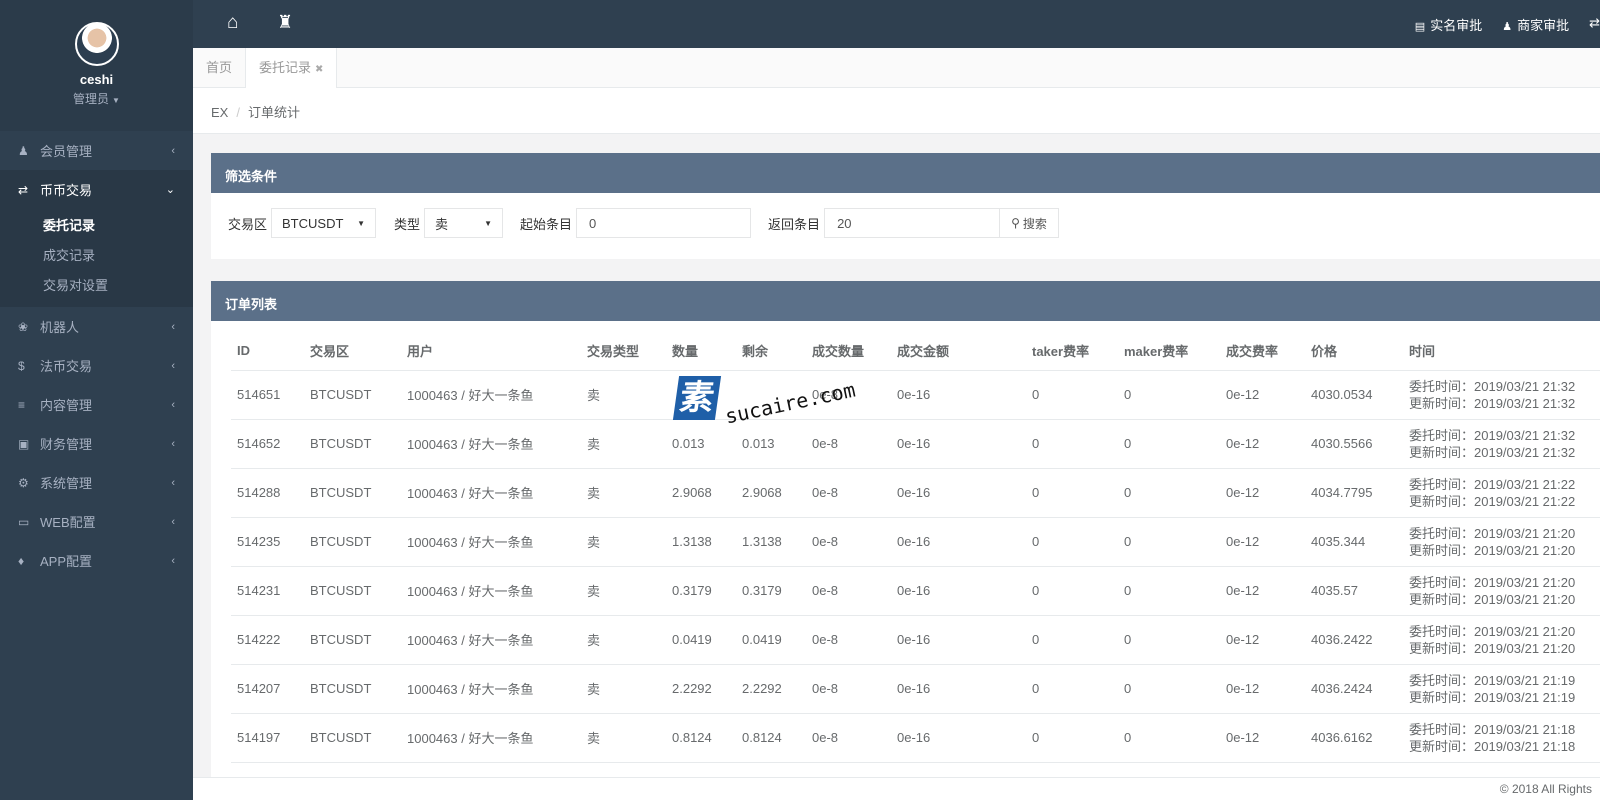 Image resolution: width=1600 pixels, height=800 pixels. Describe the element at coordinates (313, 223) in the screenshot. I see `market-select-value: BTCUSDT` at that location.